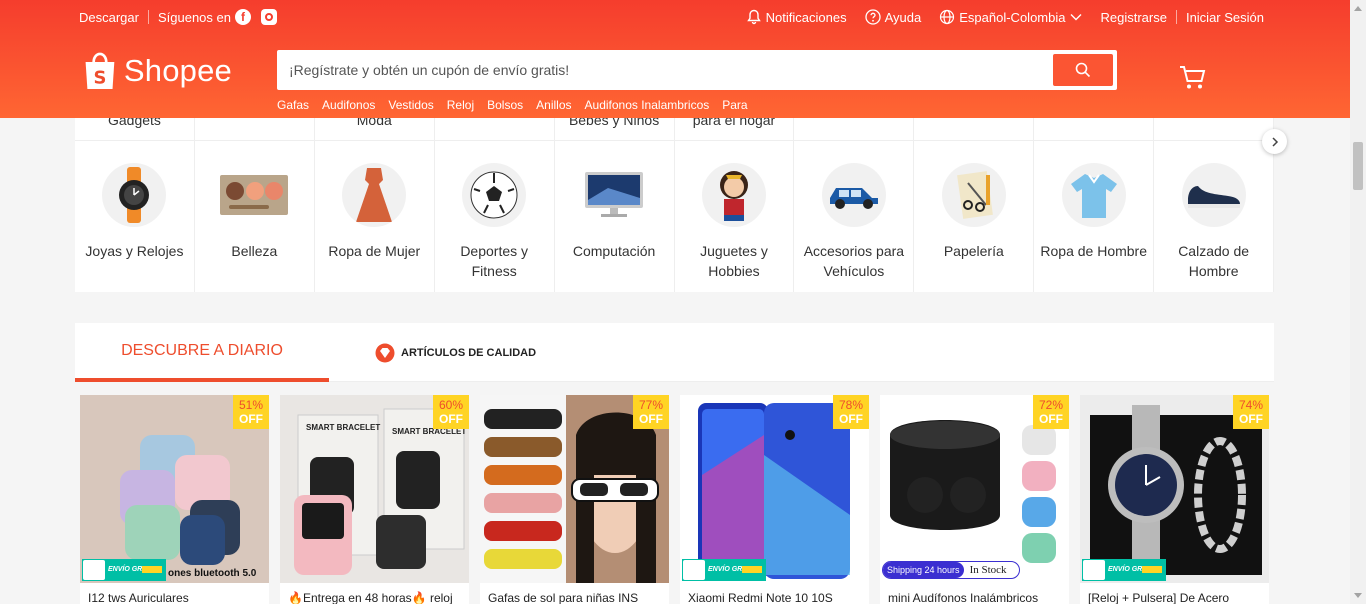  I want to click on category-item-computing: Computación, so click(615, 216).